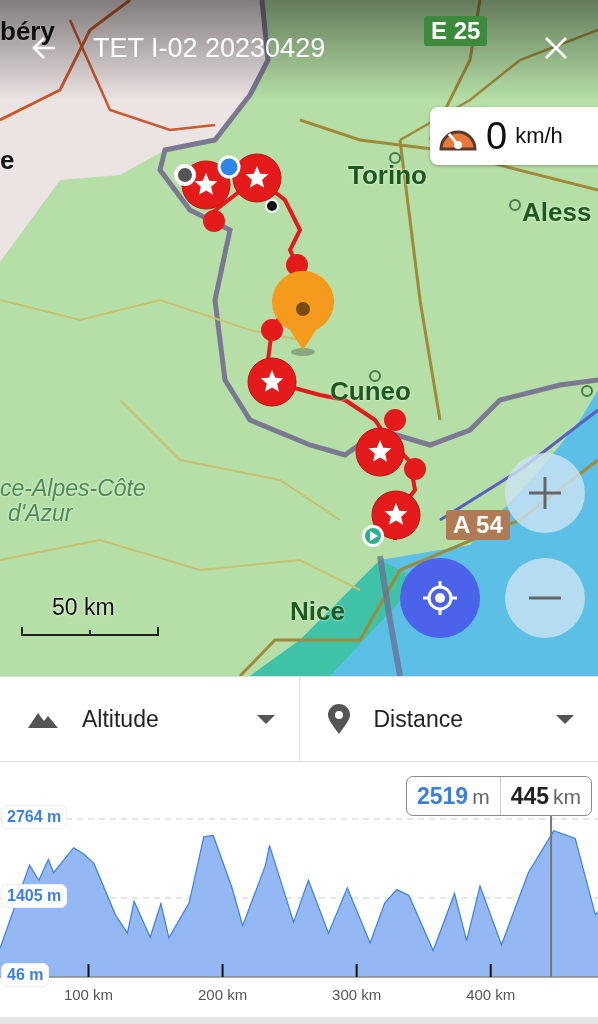  I want to click on start-play-icon, so click(373, 536).